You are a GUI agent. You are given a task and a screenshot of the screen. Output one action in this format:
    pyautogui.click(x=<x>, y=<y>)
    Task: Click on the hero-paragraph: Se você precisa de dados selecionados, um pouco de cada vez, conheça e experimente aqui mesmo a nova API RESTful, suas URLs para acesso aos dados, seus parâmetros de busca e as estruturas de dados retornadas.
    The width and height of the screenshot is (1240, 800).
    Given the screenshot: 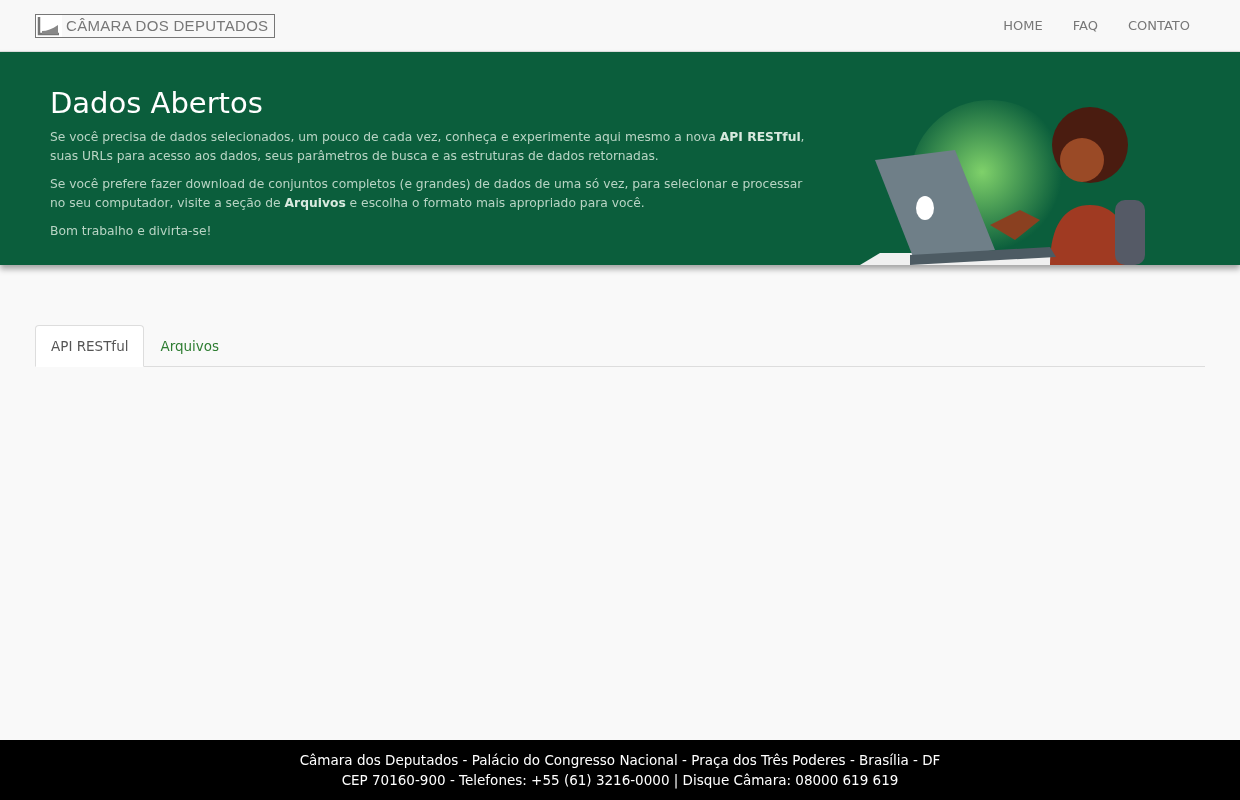 What is the action you would take?
    pyautogui.click(x=428, y=147)
    